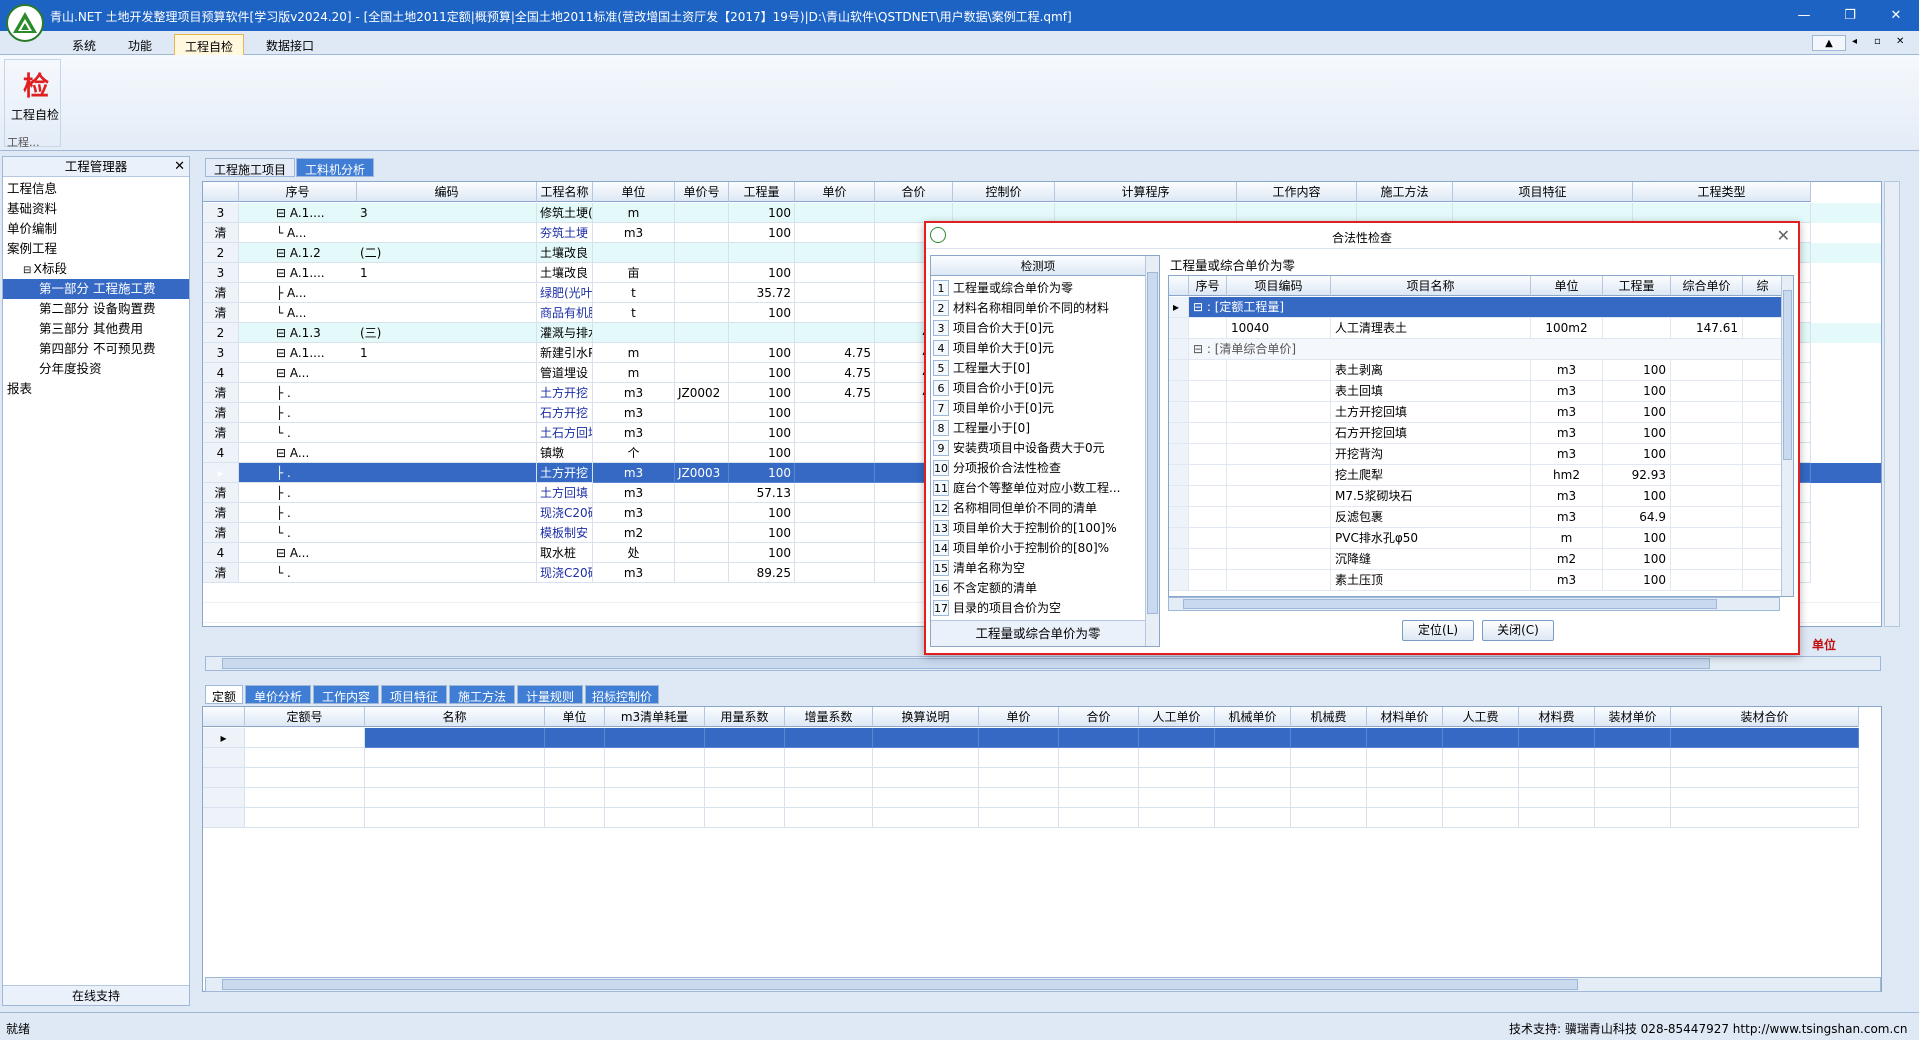  Describe the element at coordinates (305, 717) in the screenshot. I see `column-header: 定额号` at that location.